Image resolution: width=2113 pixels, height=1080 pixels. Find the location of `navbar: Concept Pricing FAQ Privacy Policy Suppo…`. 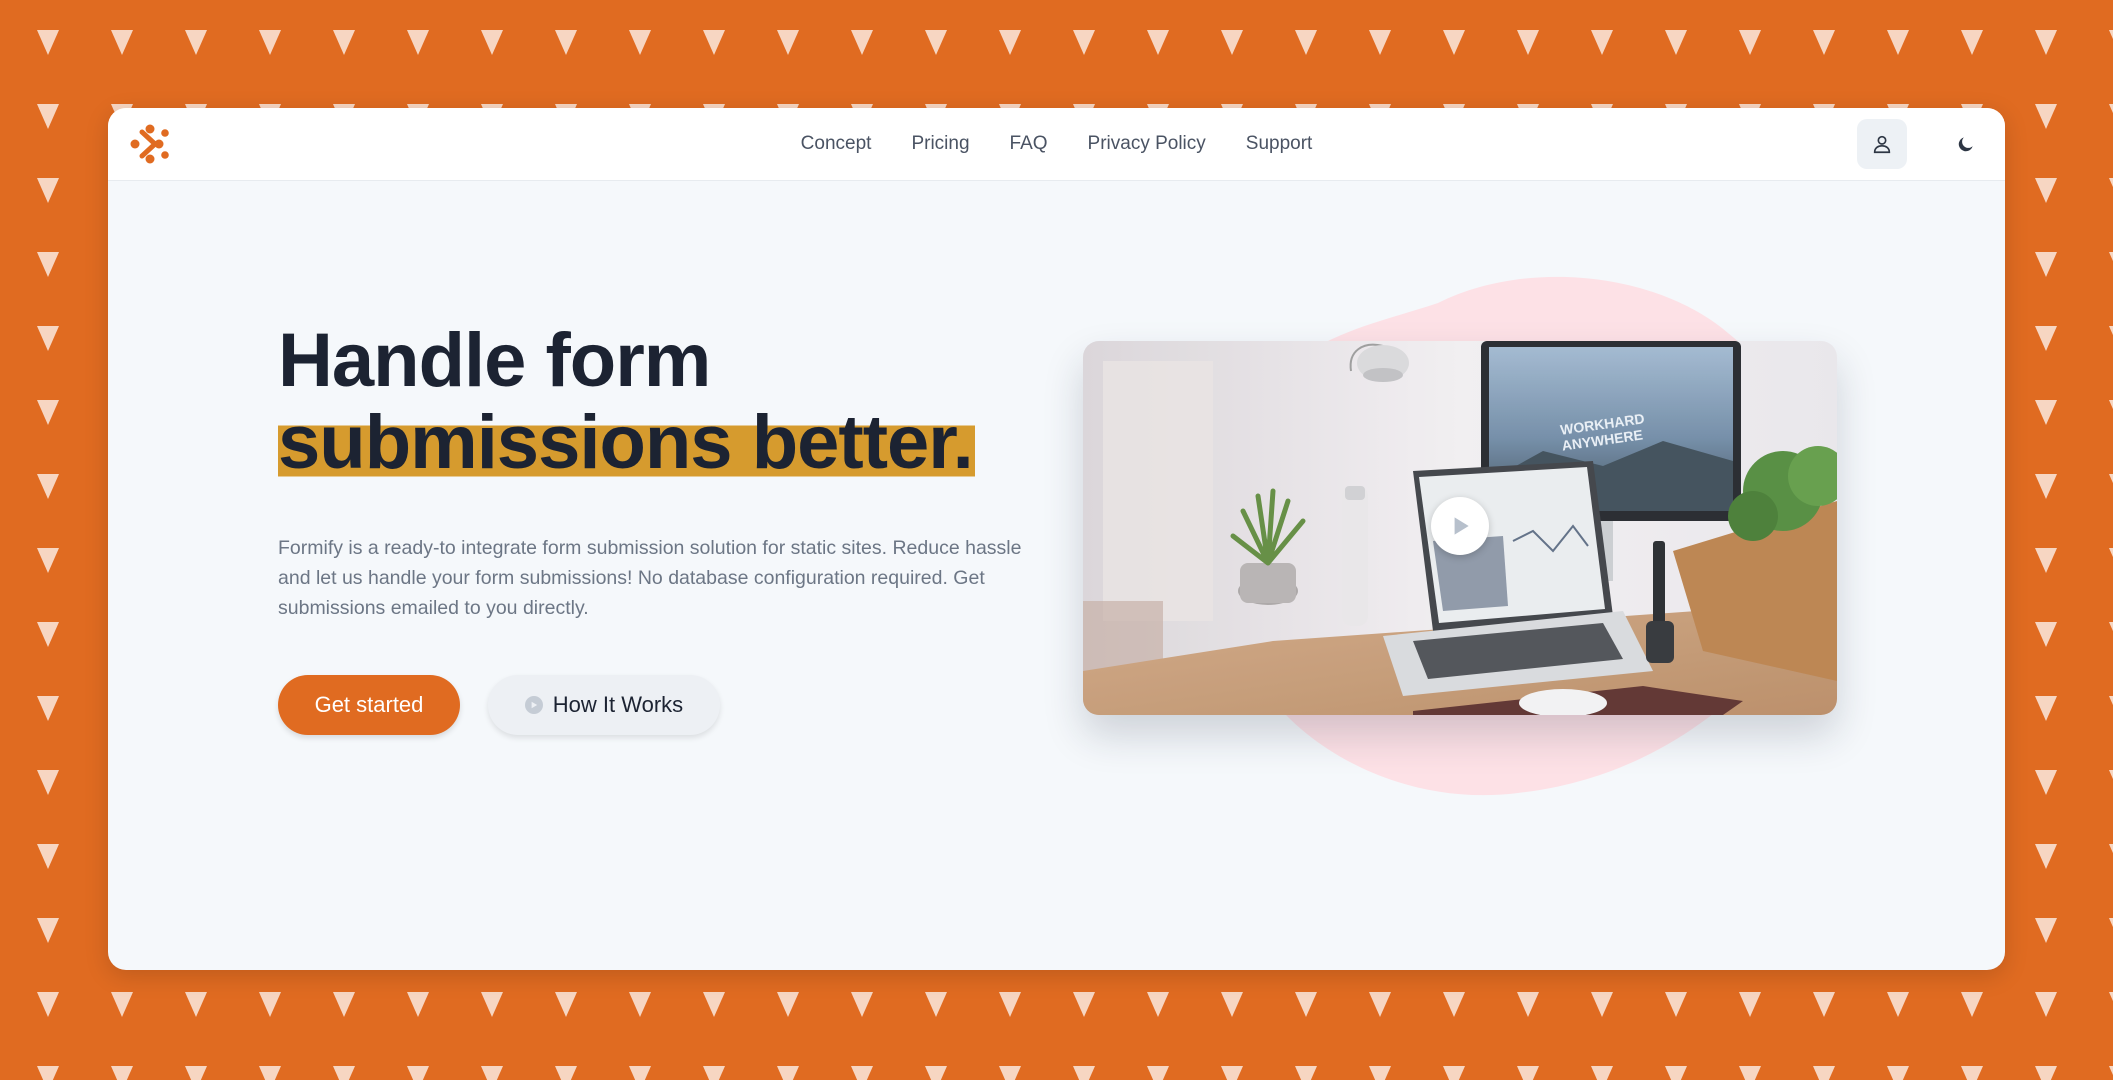

navbar: Concept Pricing FAQ Privacy Policy Suppo… is located at coordinates (1056, 144).